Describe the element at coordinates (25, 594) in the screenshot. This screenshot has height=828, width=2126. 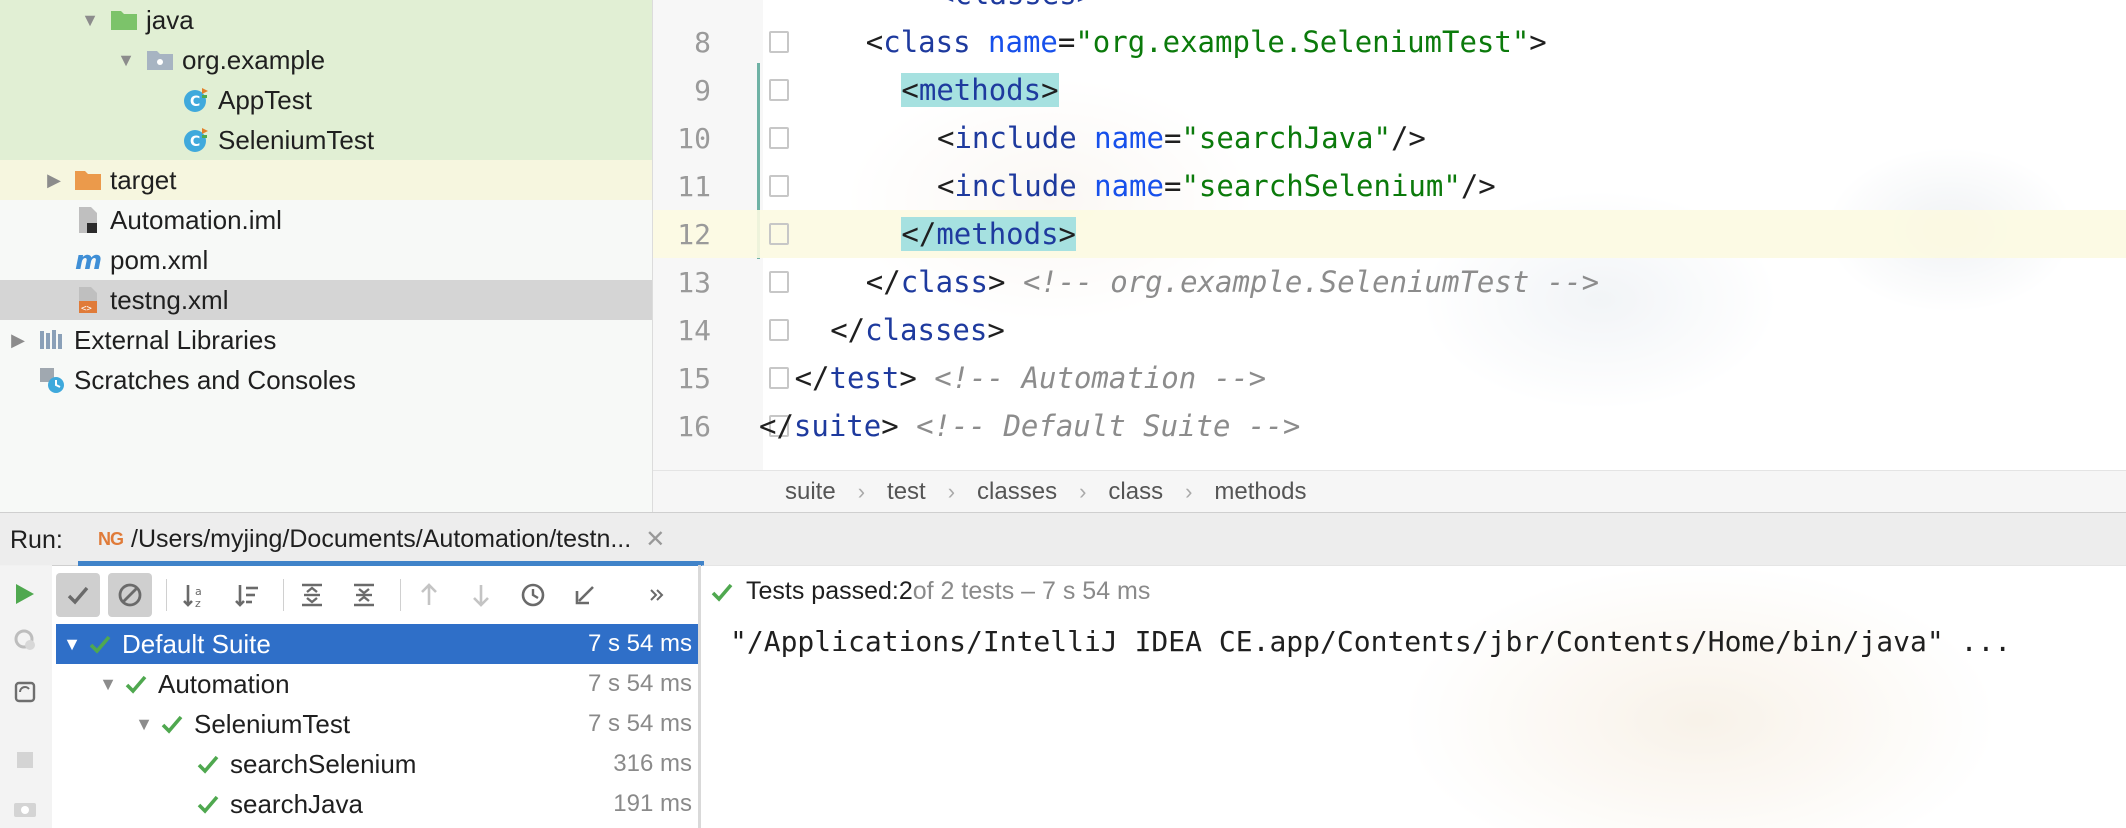
I see `rerun-button` at that location.